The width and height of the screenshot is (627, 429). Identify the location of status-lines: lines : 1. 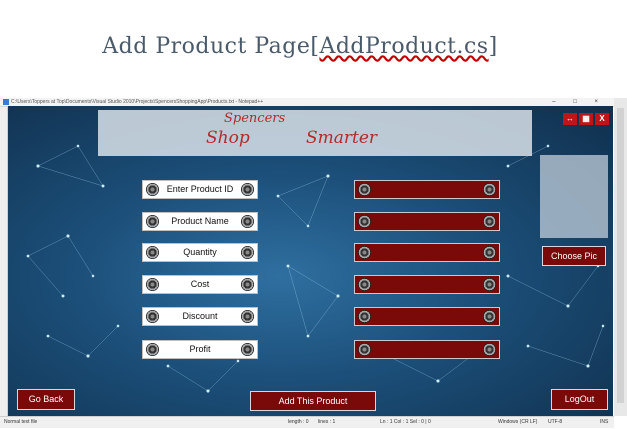
(327, 422).